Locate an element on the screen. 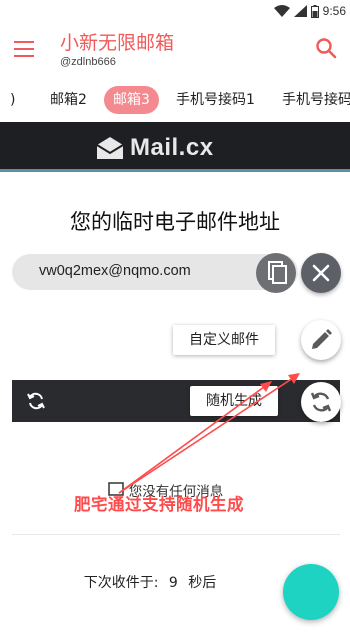 This screenshot has width=350, height=633. random-generate-label: 随机生成 is located at coordinates (234, 401).